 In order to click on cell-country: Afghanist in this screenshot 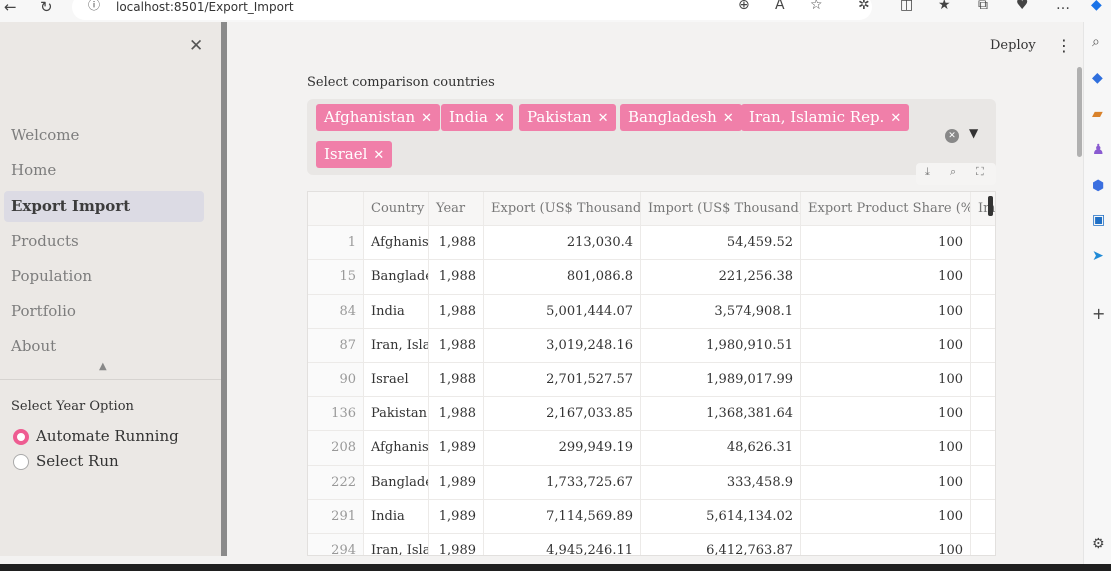, I will do `click(396, 243)`.